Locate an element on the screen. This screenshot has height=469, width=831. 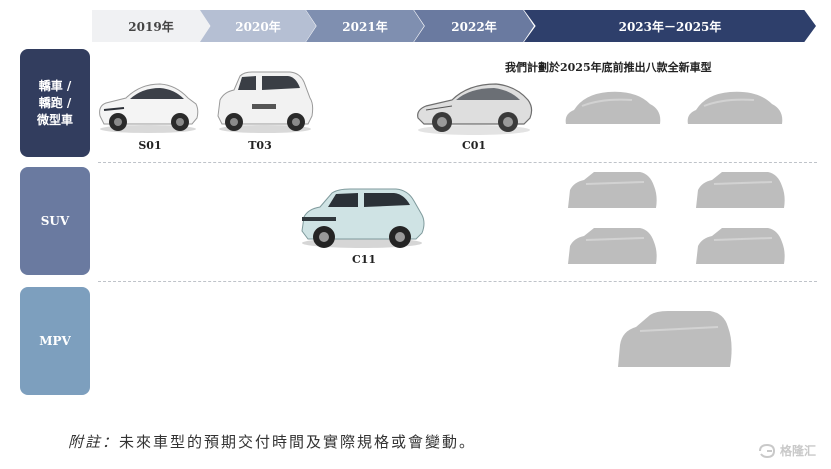
timeline-stage-2023-2025: 2023年－2025年 is located at coordinates (670, 26).